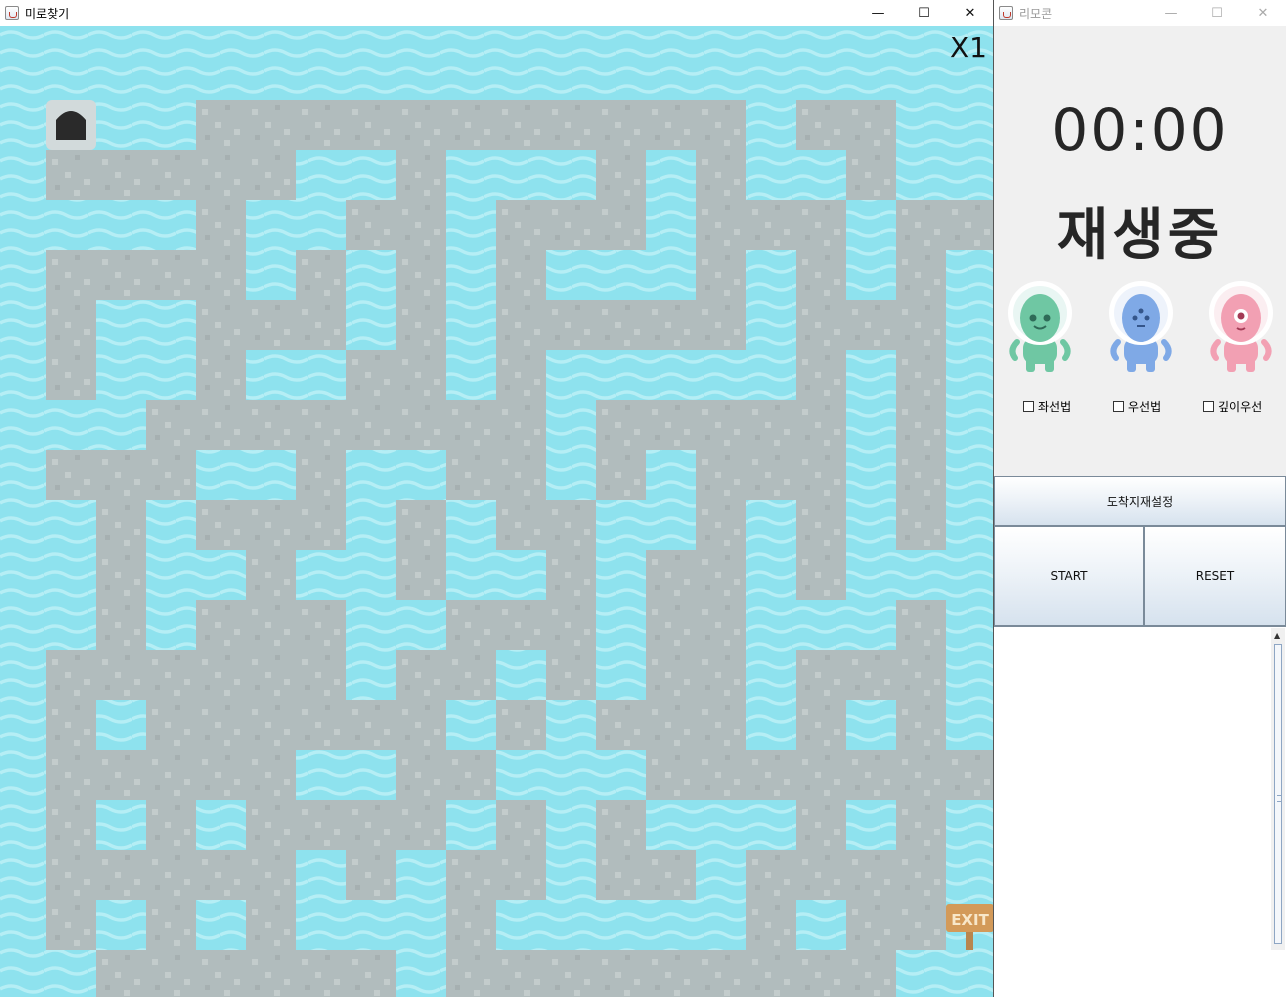  Describe the element at coordinates (1137, 406) in the screenshot. I see `checkbox-right-hand: 우선법` at that location.